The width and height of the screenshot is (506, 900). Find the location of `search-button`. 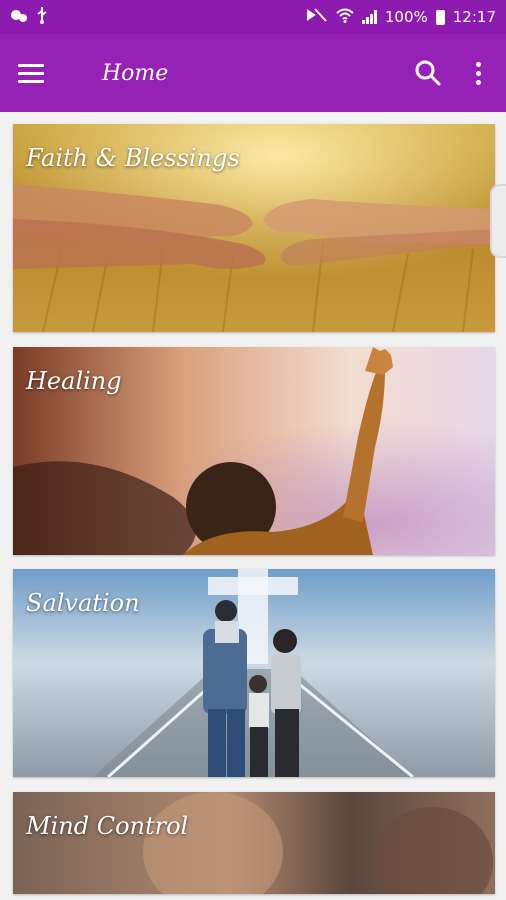

search-button is located at coordinates (428, 73).